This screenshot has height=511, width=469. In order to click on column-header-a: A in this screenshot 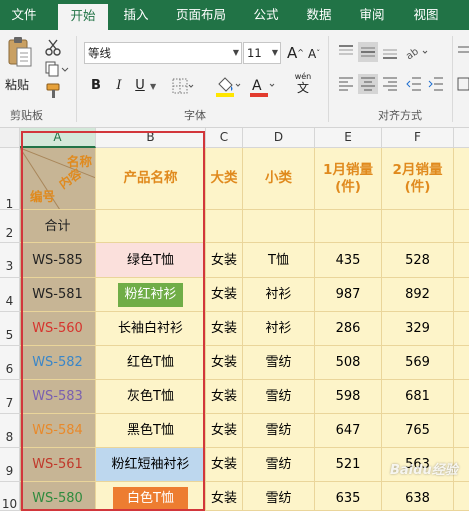, I will do `click(58, 138)`.